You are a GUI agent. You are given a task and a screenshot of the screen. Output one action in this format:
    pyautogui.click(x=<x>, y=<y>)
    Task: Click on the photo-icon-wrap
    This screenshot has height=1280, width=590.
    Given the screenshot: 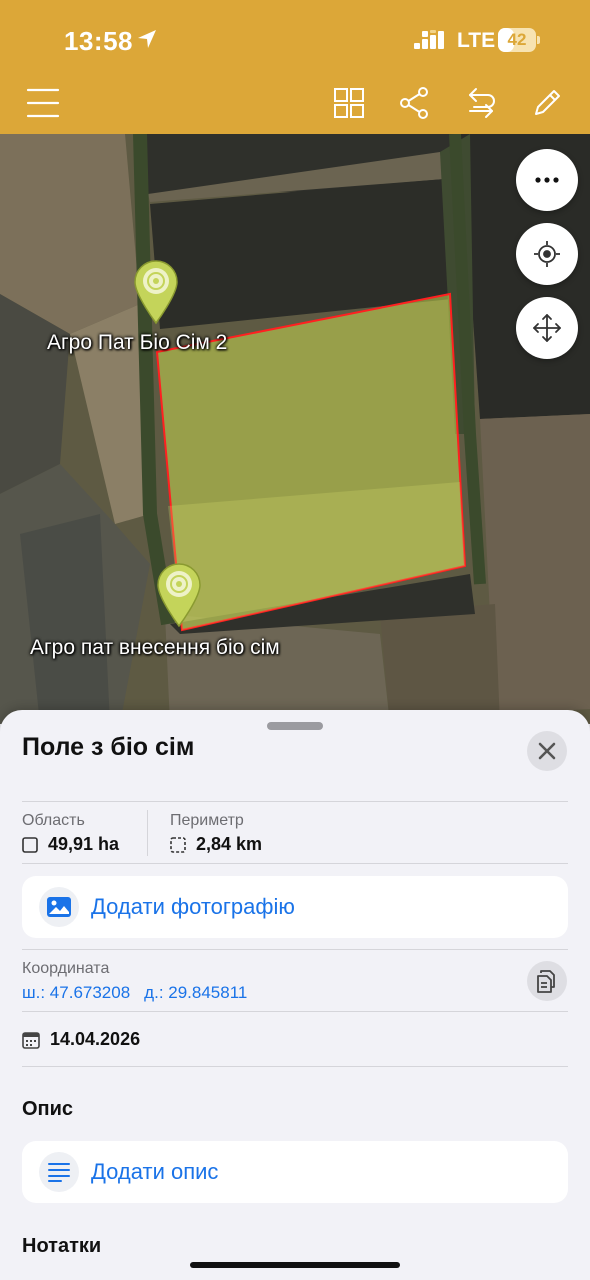 What is the action you would take?
    pyautogui.click(x=59, y=907)
    